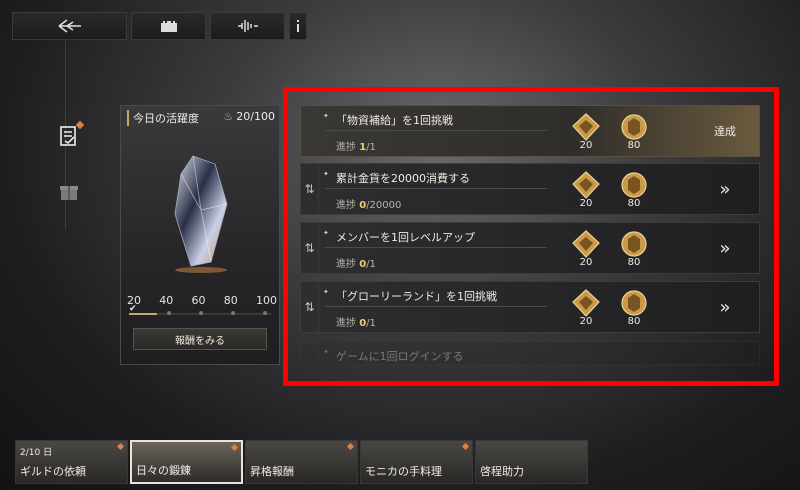 The height and width of the screenshot is (490, 800). I want to click on tab-daily-training: 日々の鍛錬, so click(186, 462).